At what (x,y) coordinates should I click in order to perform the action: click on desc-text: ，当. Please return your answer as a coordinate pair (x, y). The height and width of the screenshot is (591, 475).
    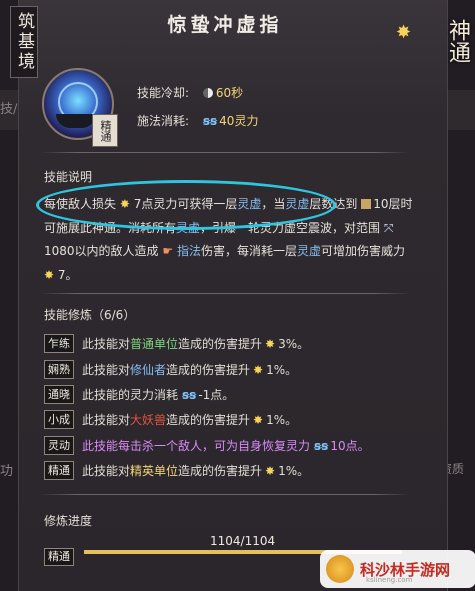
    Looking at the image, I should click on (273, 204).